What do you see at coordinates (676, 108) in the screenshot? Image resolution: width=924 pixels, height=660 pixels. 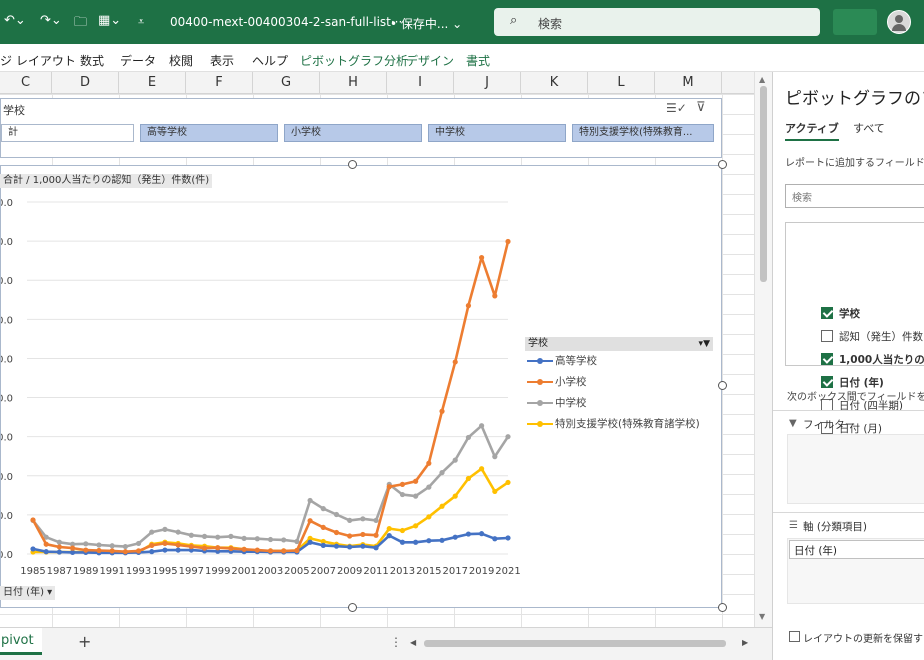 I see `multi-select-icon: ☰✓` at bounding box center [676, 108].